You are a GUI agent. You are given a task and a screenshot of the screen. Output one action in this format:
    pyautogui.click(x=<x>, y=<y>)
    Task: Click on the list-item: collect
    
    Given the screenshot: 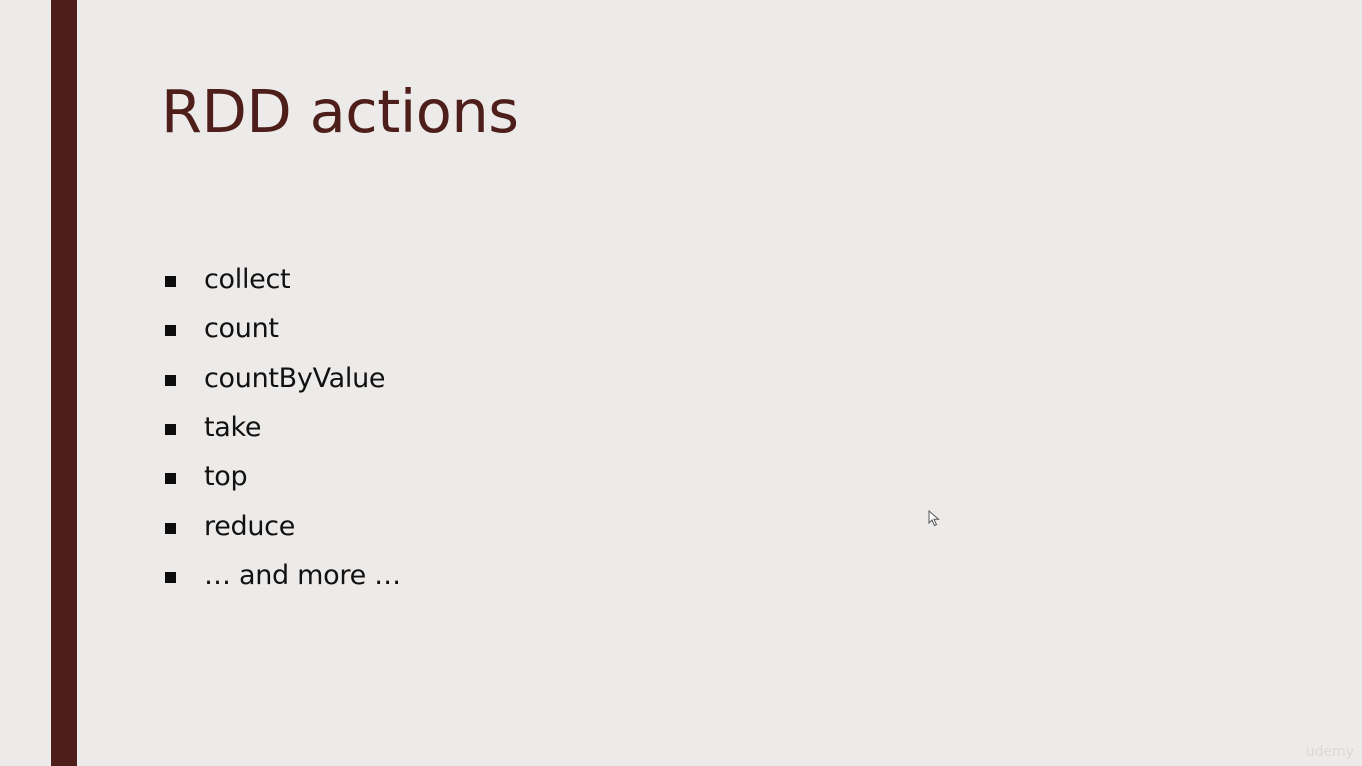 What is the action you would take?
    pyautogui.click(x=280, y=279)
    